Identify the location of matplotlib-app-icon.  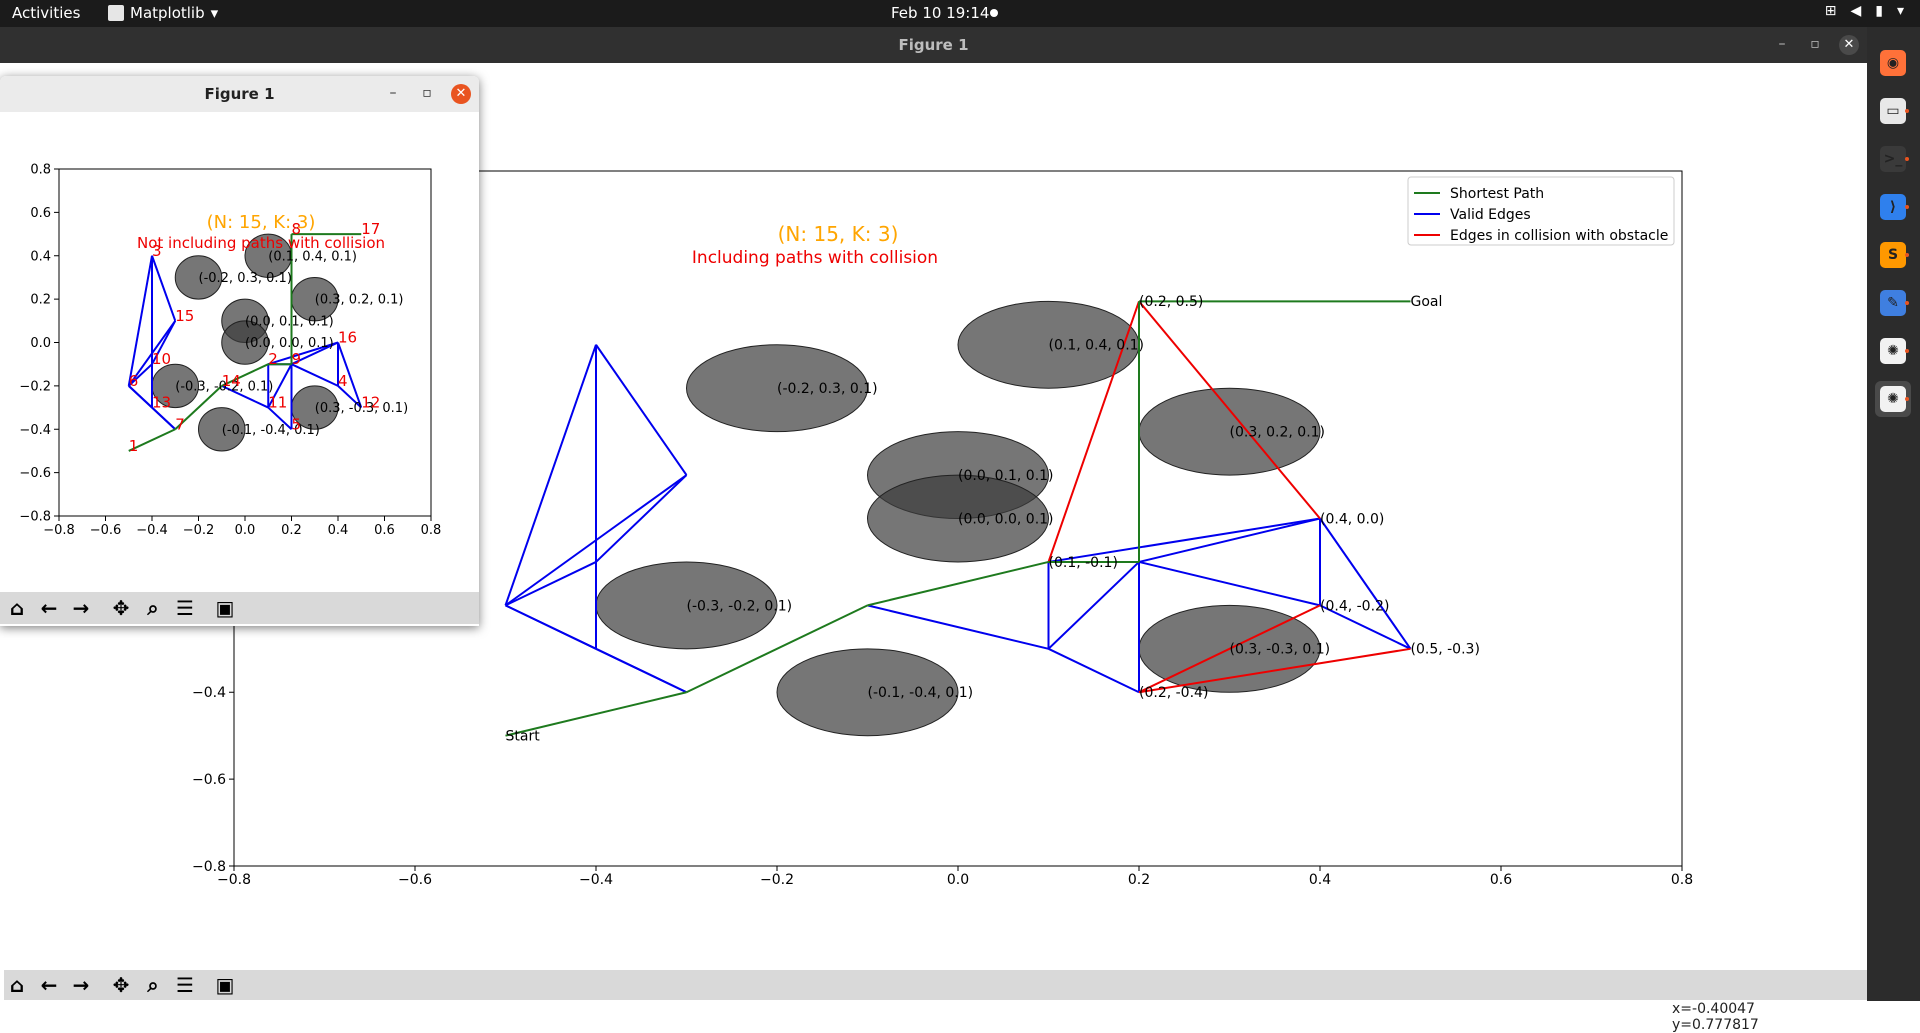
(116, 13).